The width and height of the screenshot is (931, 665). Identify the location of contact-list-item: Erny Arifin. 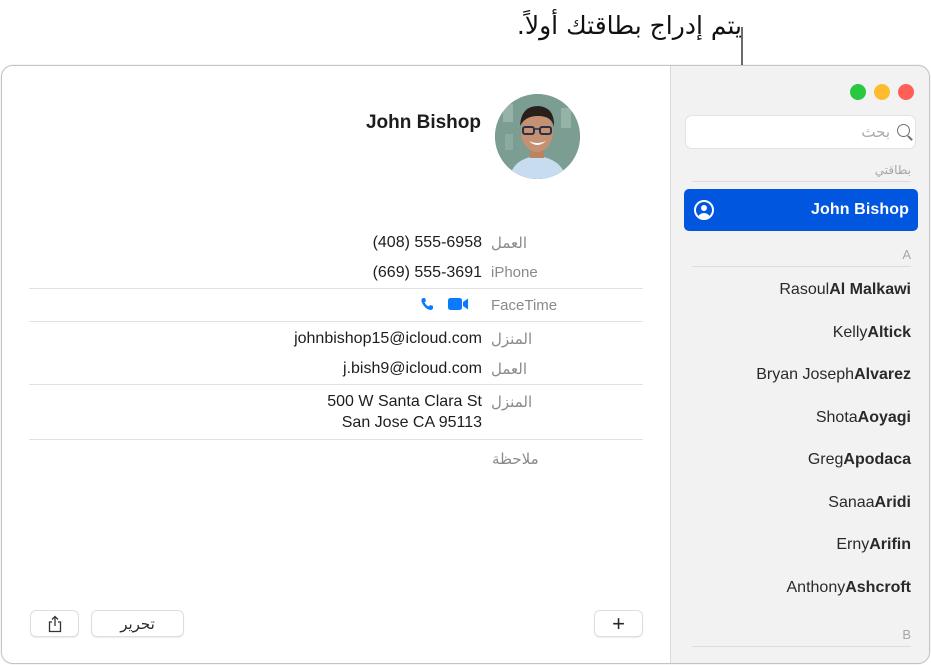
(800, 545).